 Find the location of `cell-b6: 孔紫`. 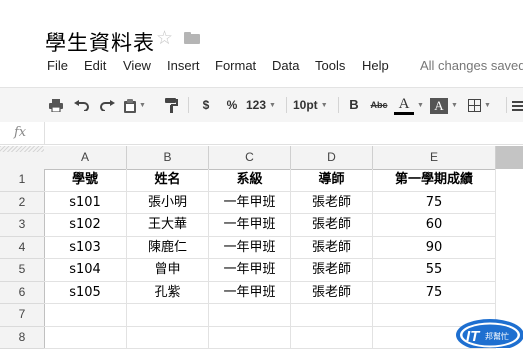

cell-b6: 孔紫 is located at coordinates (168, 292).